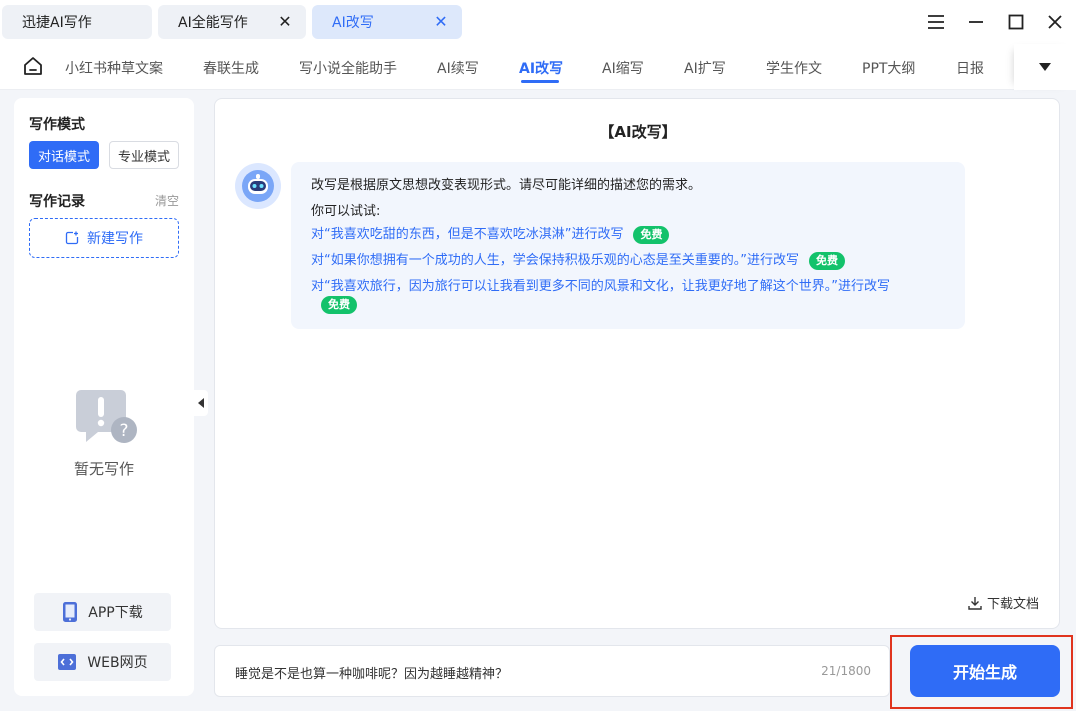 The image size is (1076, 711). Describe the element at coordinates (67, 662) in the screenshot. I see `web-code-icon` at that location.